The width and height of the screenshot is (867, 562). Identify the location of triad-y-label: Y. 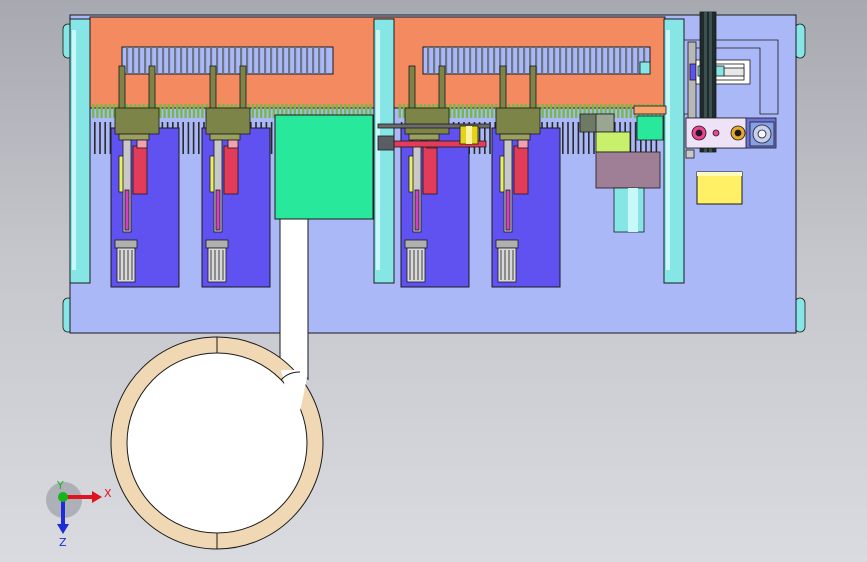
(60, 485).